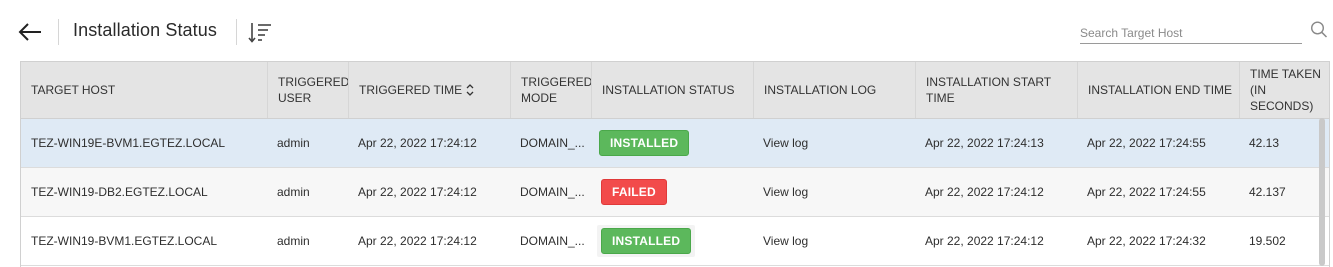 This screenshot has height=267, width=1333. I want to click on cell-target-host: TEZ-WIN19E-BVM1.EGTEZ.LOCAL, so click(128, 143).